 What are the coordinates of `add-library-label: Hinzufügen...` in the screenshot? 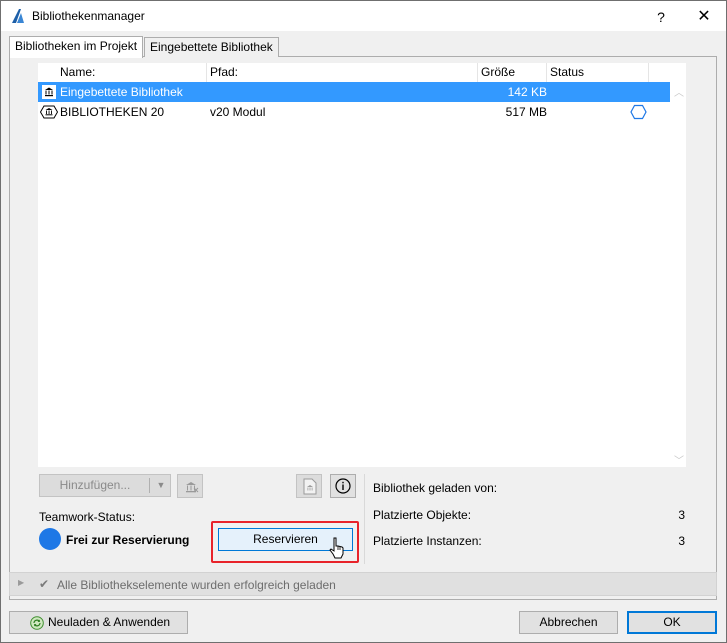 It's located at (95, 485).